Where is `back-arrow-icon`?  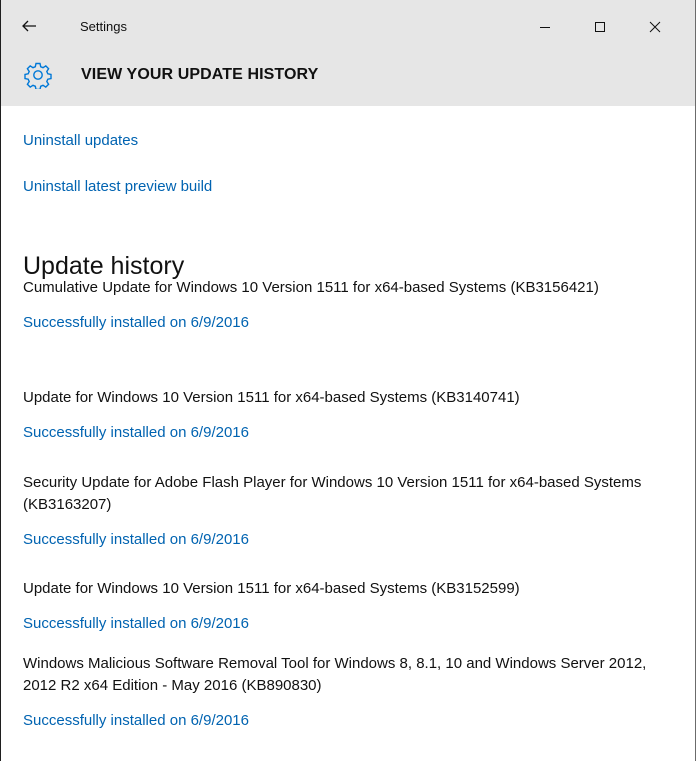
back-arrow-icon is located at coordinates (29, 26).